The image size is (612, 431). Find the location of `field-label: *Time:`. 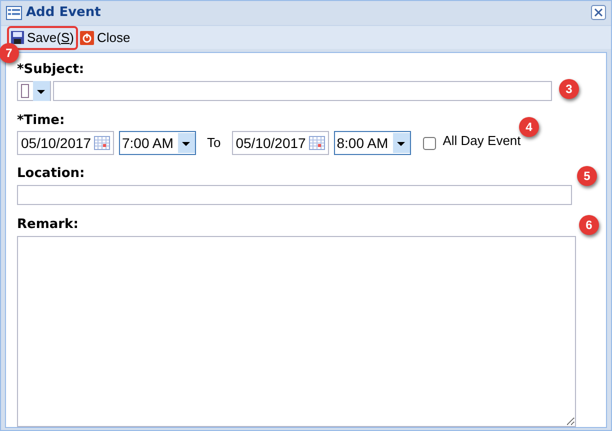

field-label: *Time: is located at coordinates (41, 121).